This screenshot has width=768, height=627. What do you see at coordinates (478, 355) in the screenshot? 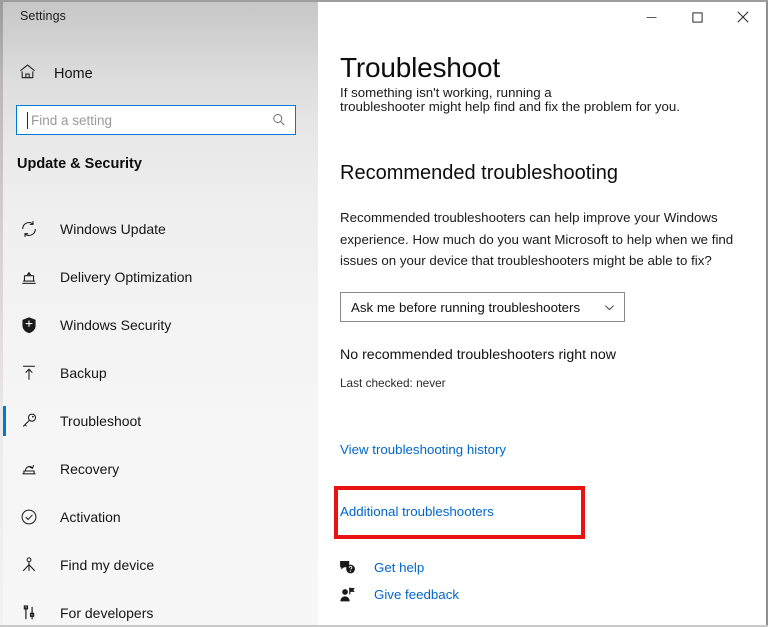
I see `status-message: No recommended troubleshooters right now` at bounding box center [478, 355].